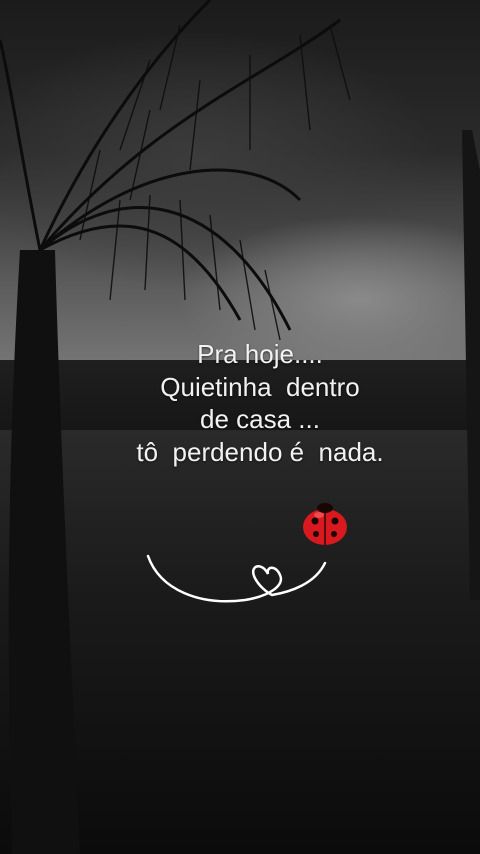  What do you see at coordinates (325, 524) in the screenshot?
I see `ladybug-icon` at bounding box center [325, 524].